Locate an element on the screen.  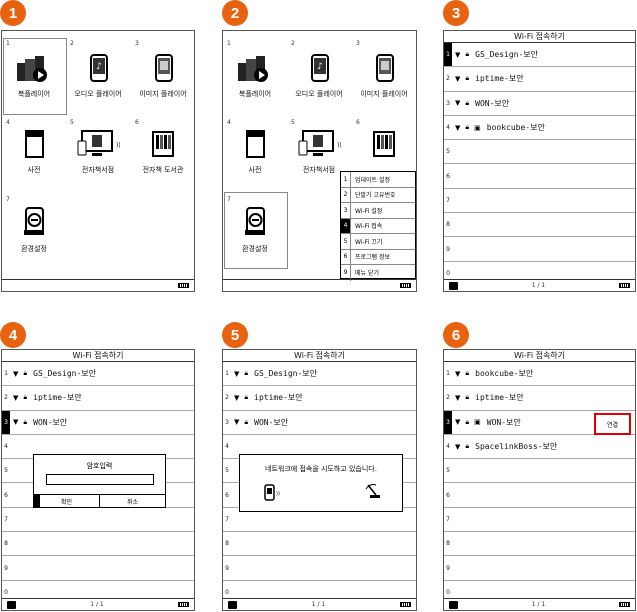
home-item-library is located at coordinates (382, 146).